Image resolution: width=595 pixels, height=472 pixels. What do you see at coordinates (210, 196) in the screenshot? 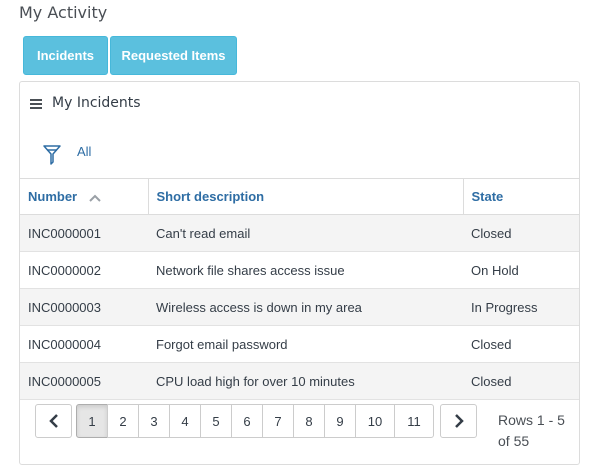
I see `column-header-label: Short description` at bounding box center [210, 196].